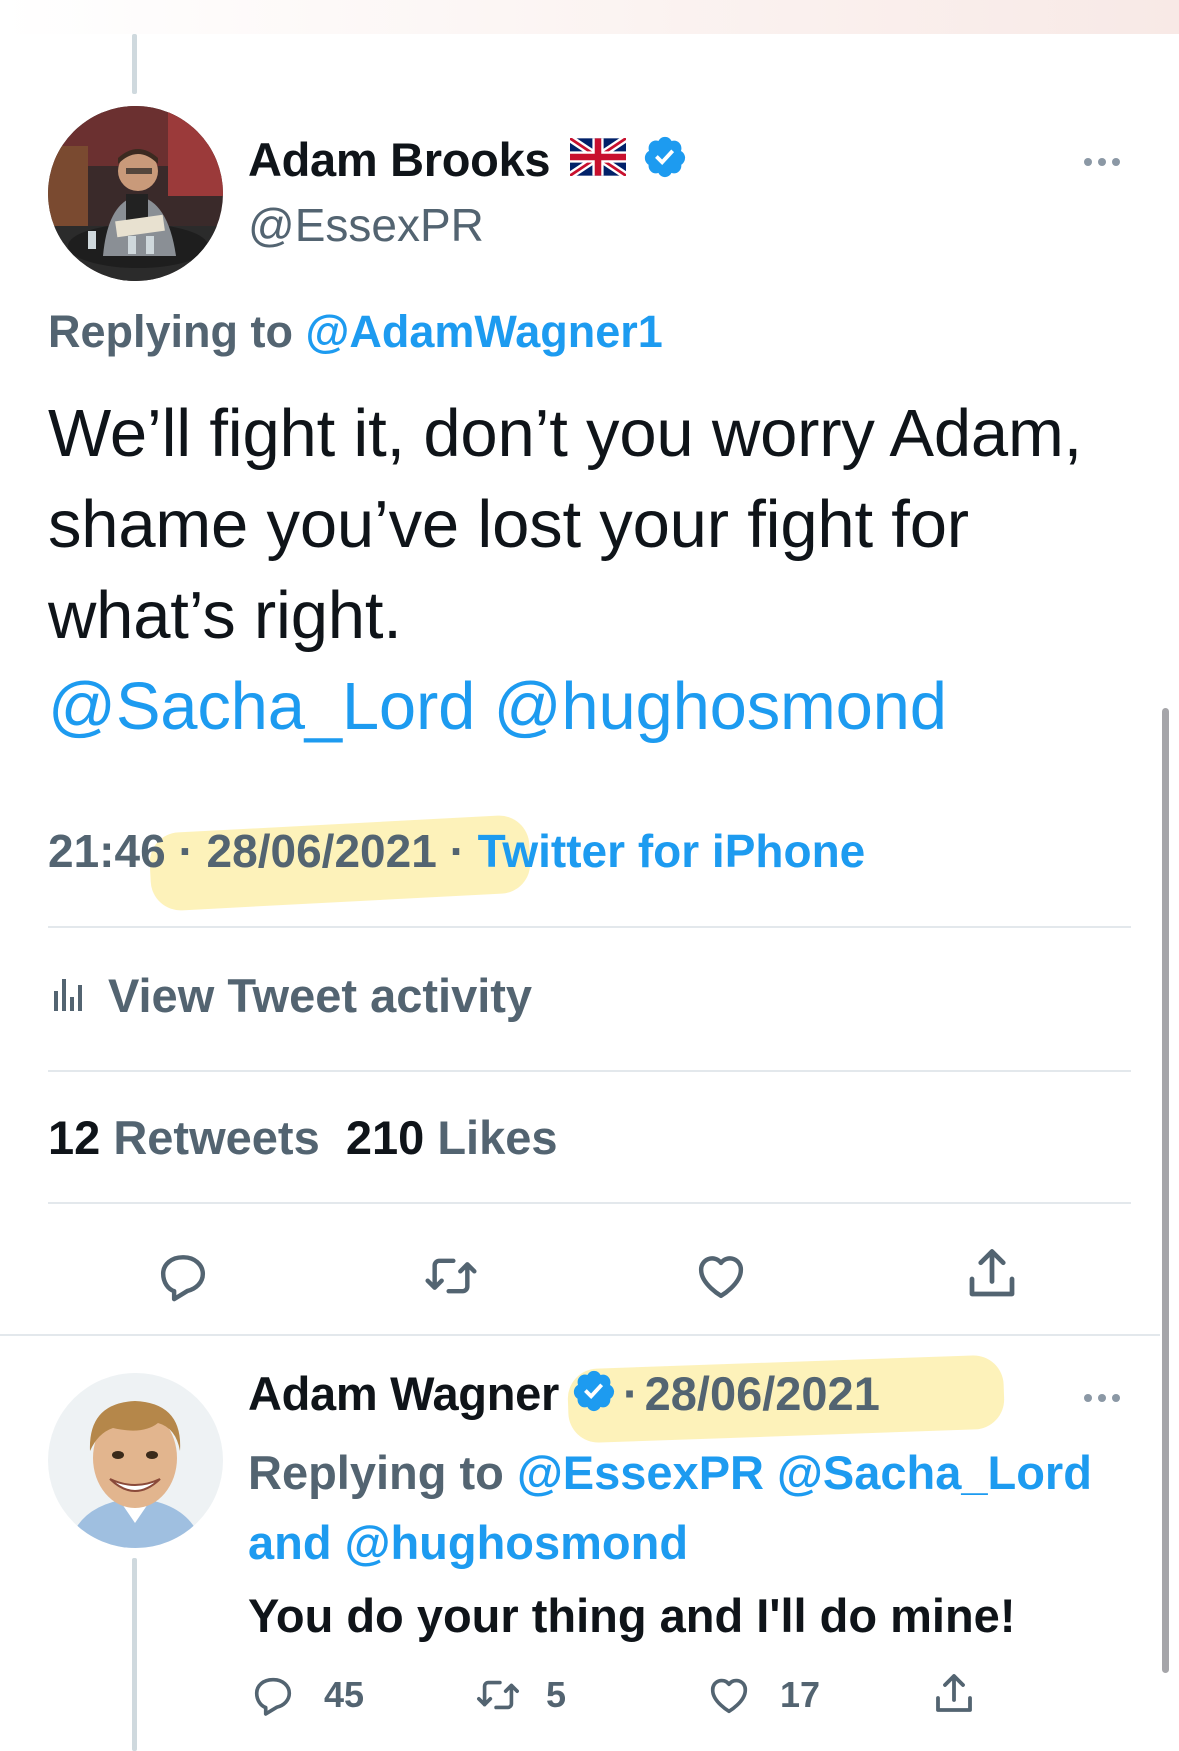 The image size is (1179, 1751). Describe the element at coordinates (556, 1694) in the screenshot. I see `retweet-count: 5` at that location.